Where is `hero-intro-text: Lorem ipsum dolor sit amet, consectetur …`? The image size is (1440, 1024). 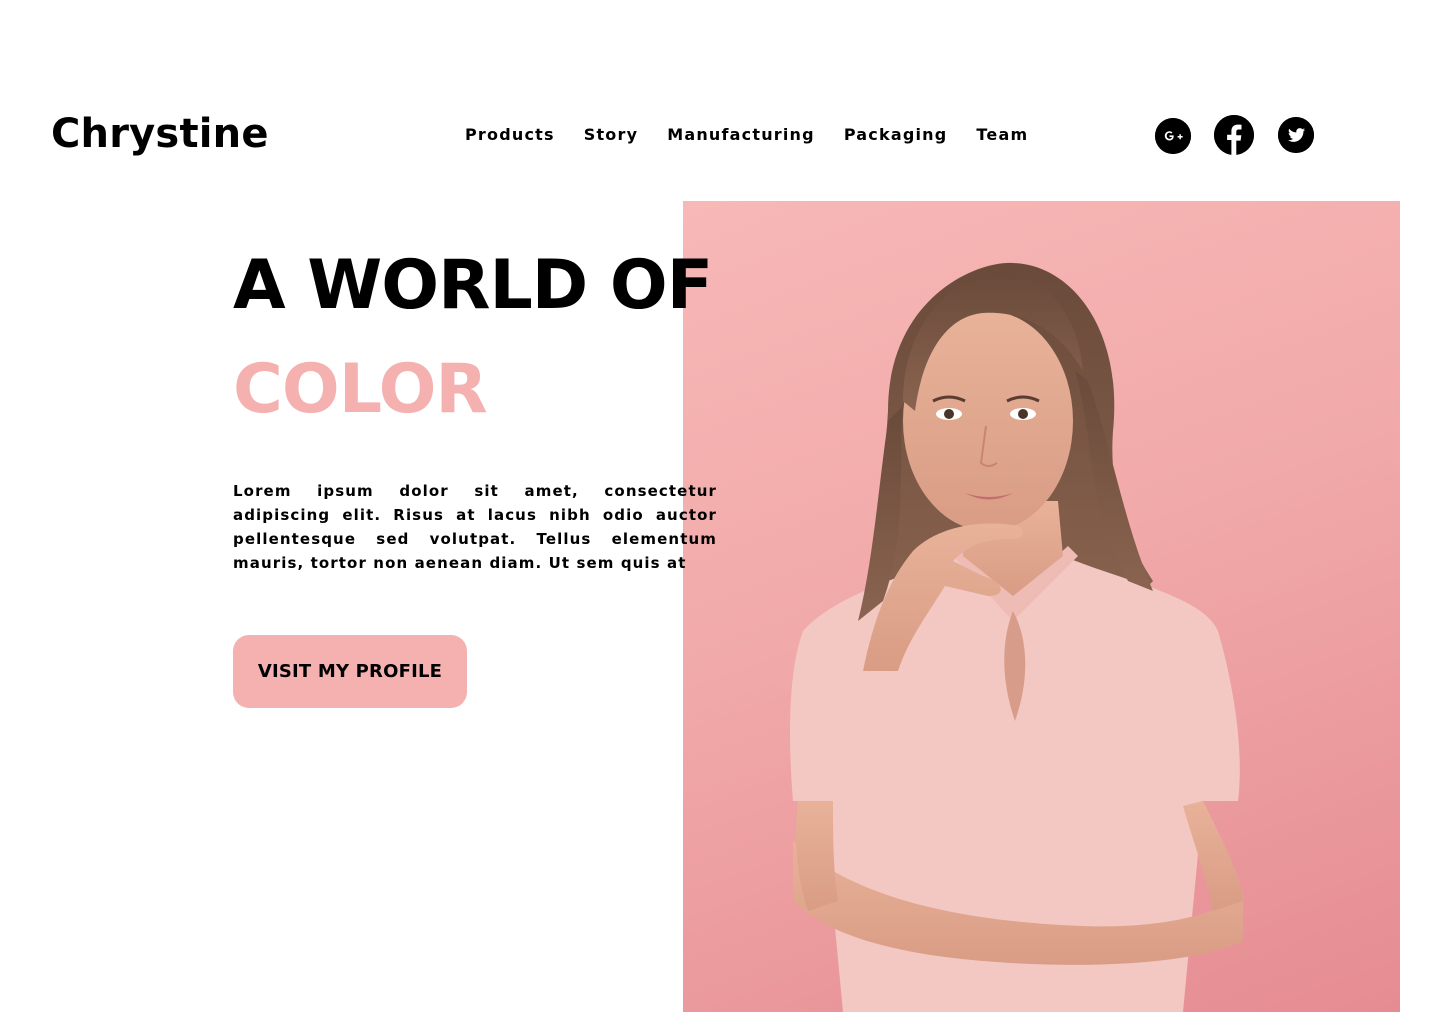 hero-intro-text: Lorem ipsum dolor sit amet, consectetur … is located at coordinates (475, 527).